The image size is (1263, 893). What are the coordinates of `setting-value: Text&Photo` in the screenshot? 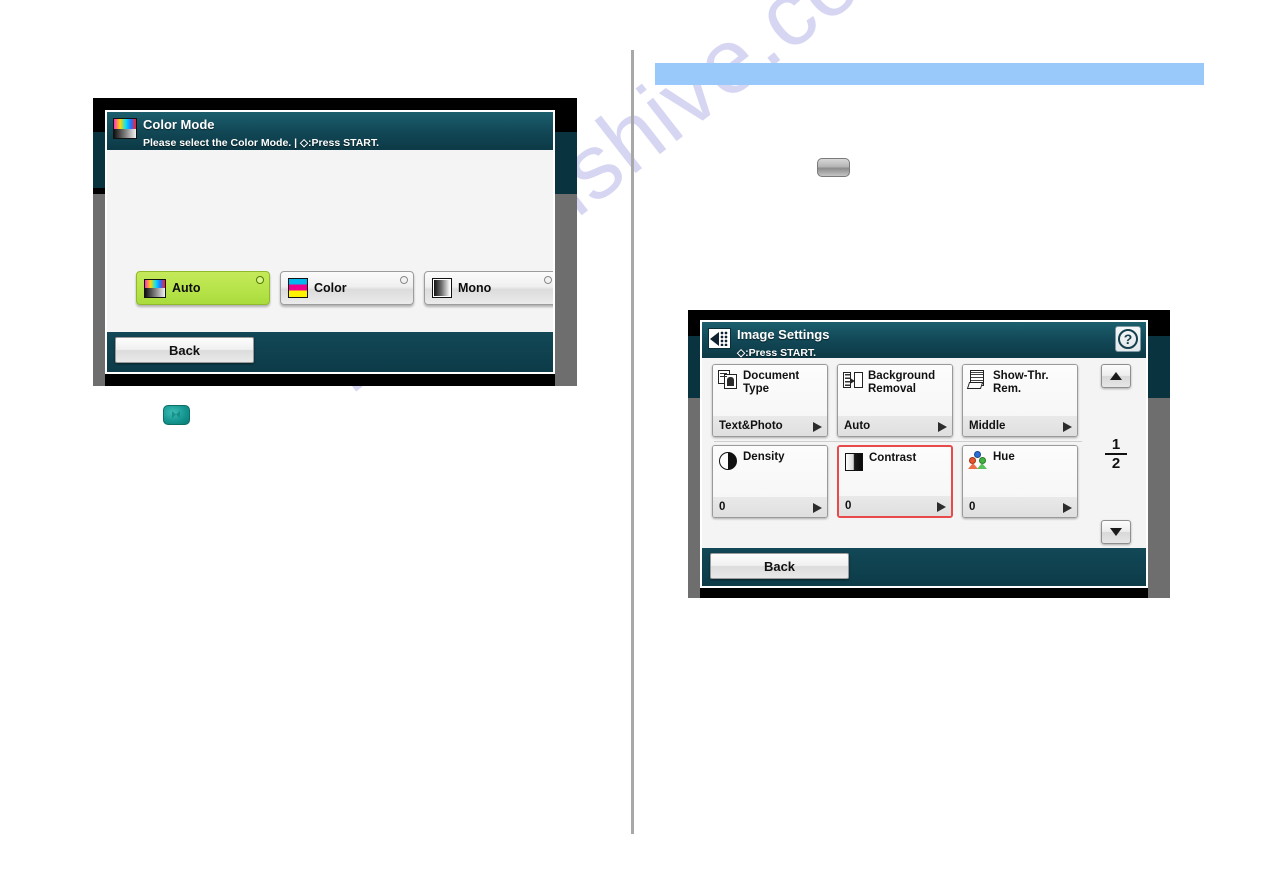 It's located at (751, 426).